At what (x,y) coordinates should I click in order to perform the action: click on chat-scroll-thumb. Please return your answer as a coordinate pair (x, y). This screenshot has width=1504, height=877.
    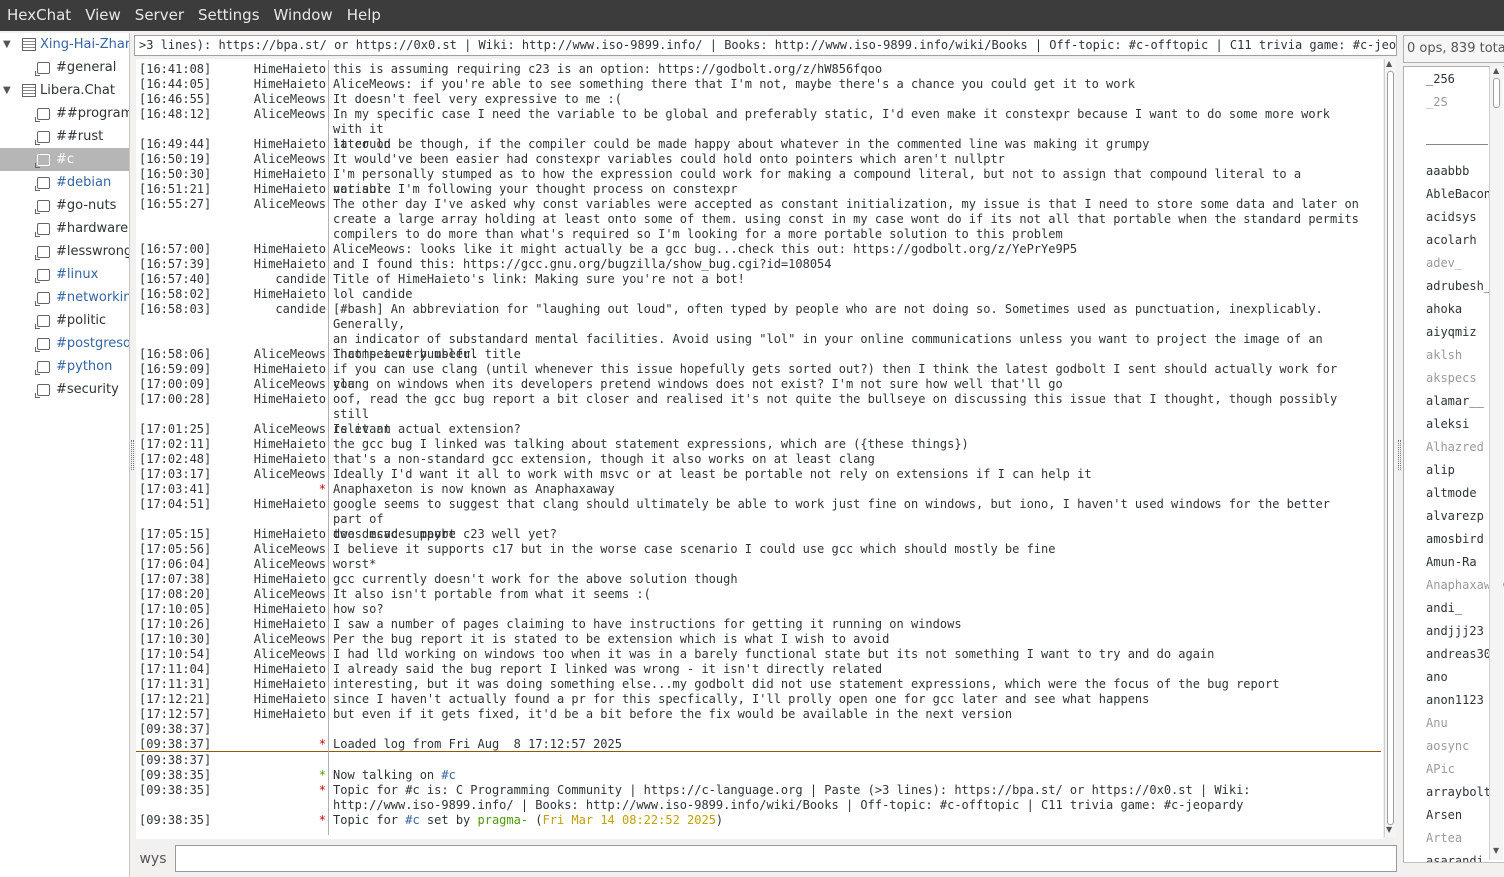
    Looking at the image, I should click on (1390, 448).